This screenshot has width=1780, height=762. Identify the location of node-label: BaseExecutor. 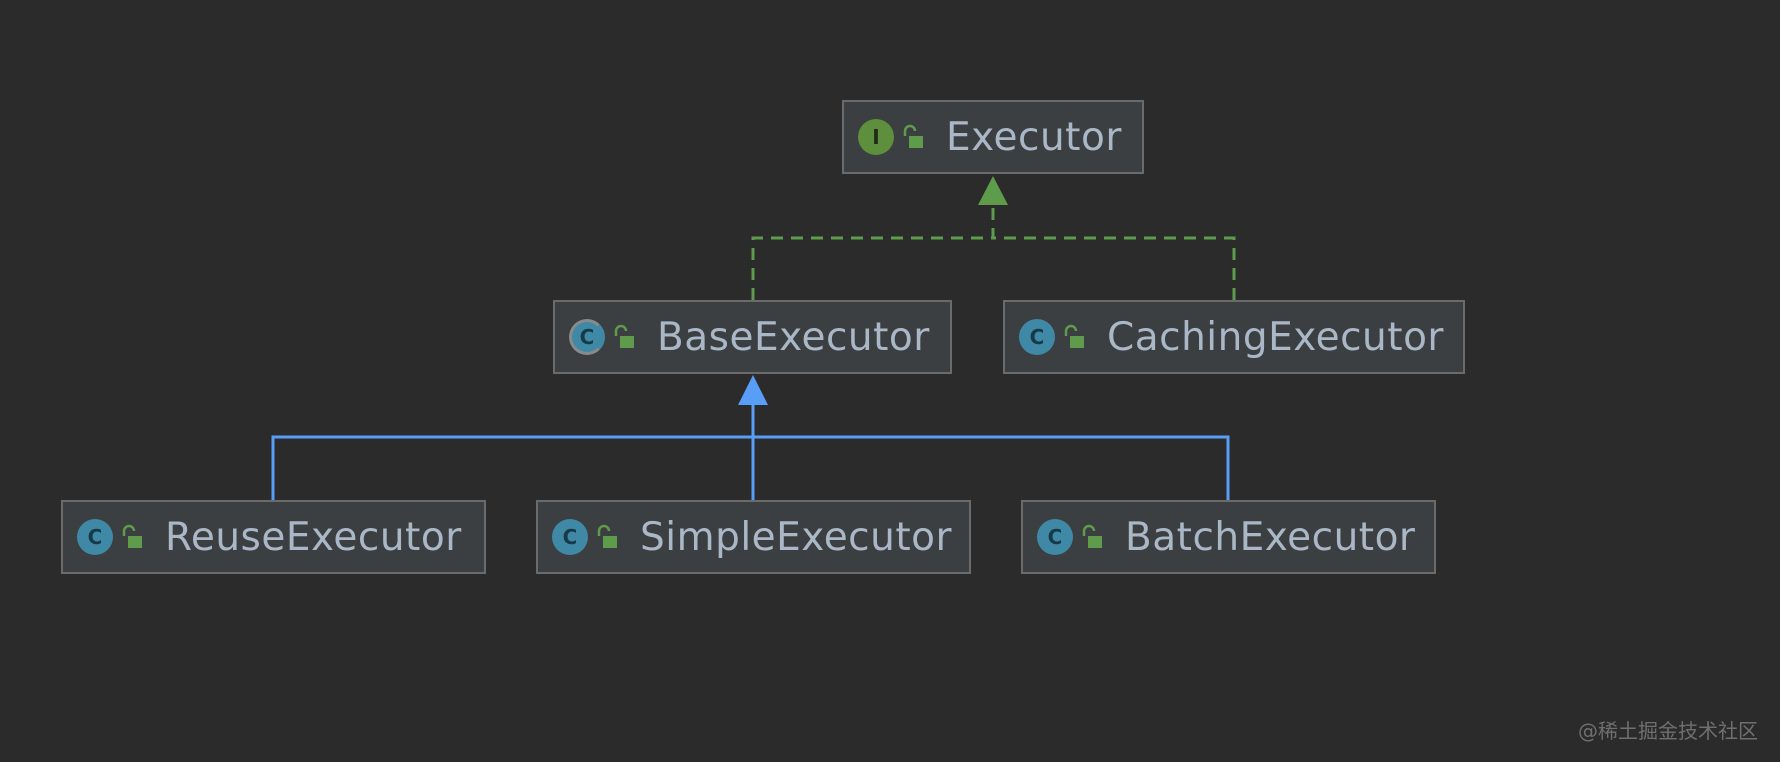
(793, 337).